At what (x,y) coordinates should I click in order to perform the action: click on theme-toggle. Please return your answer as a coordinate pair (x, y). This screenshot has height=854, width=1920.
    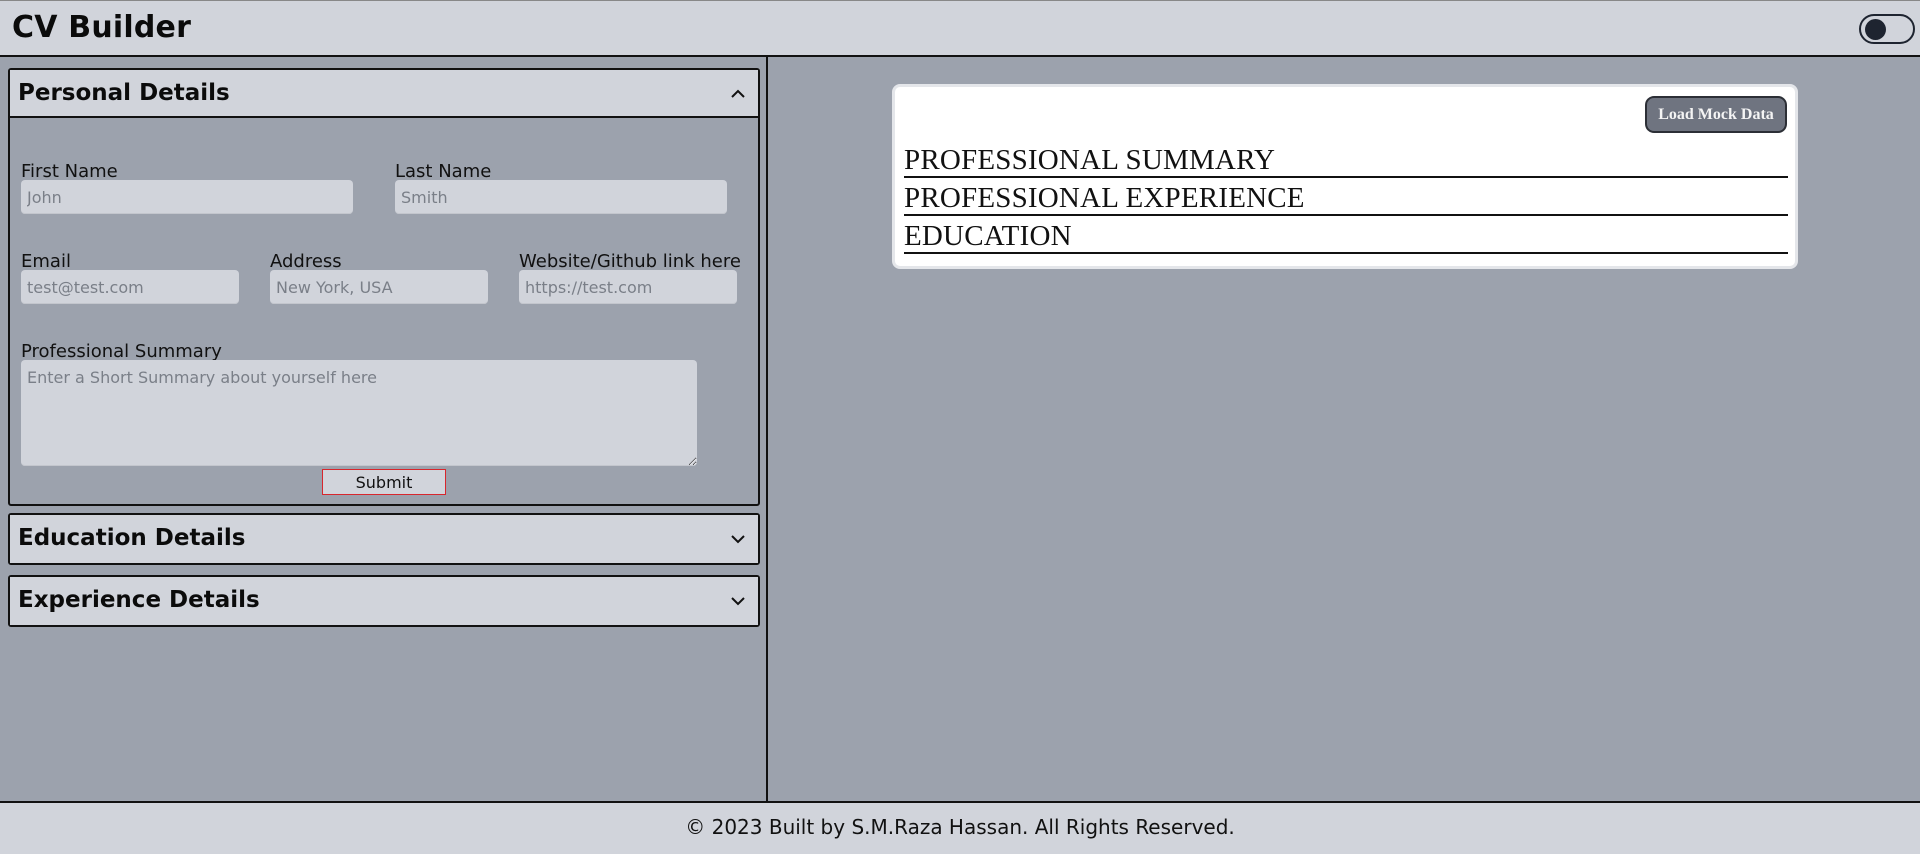
    Looking at the image, I should click on (1887, 29).